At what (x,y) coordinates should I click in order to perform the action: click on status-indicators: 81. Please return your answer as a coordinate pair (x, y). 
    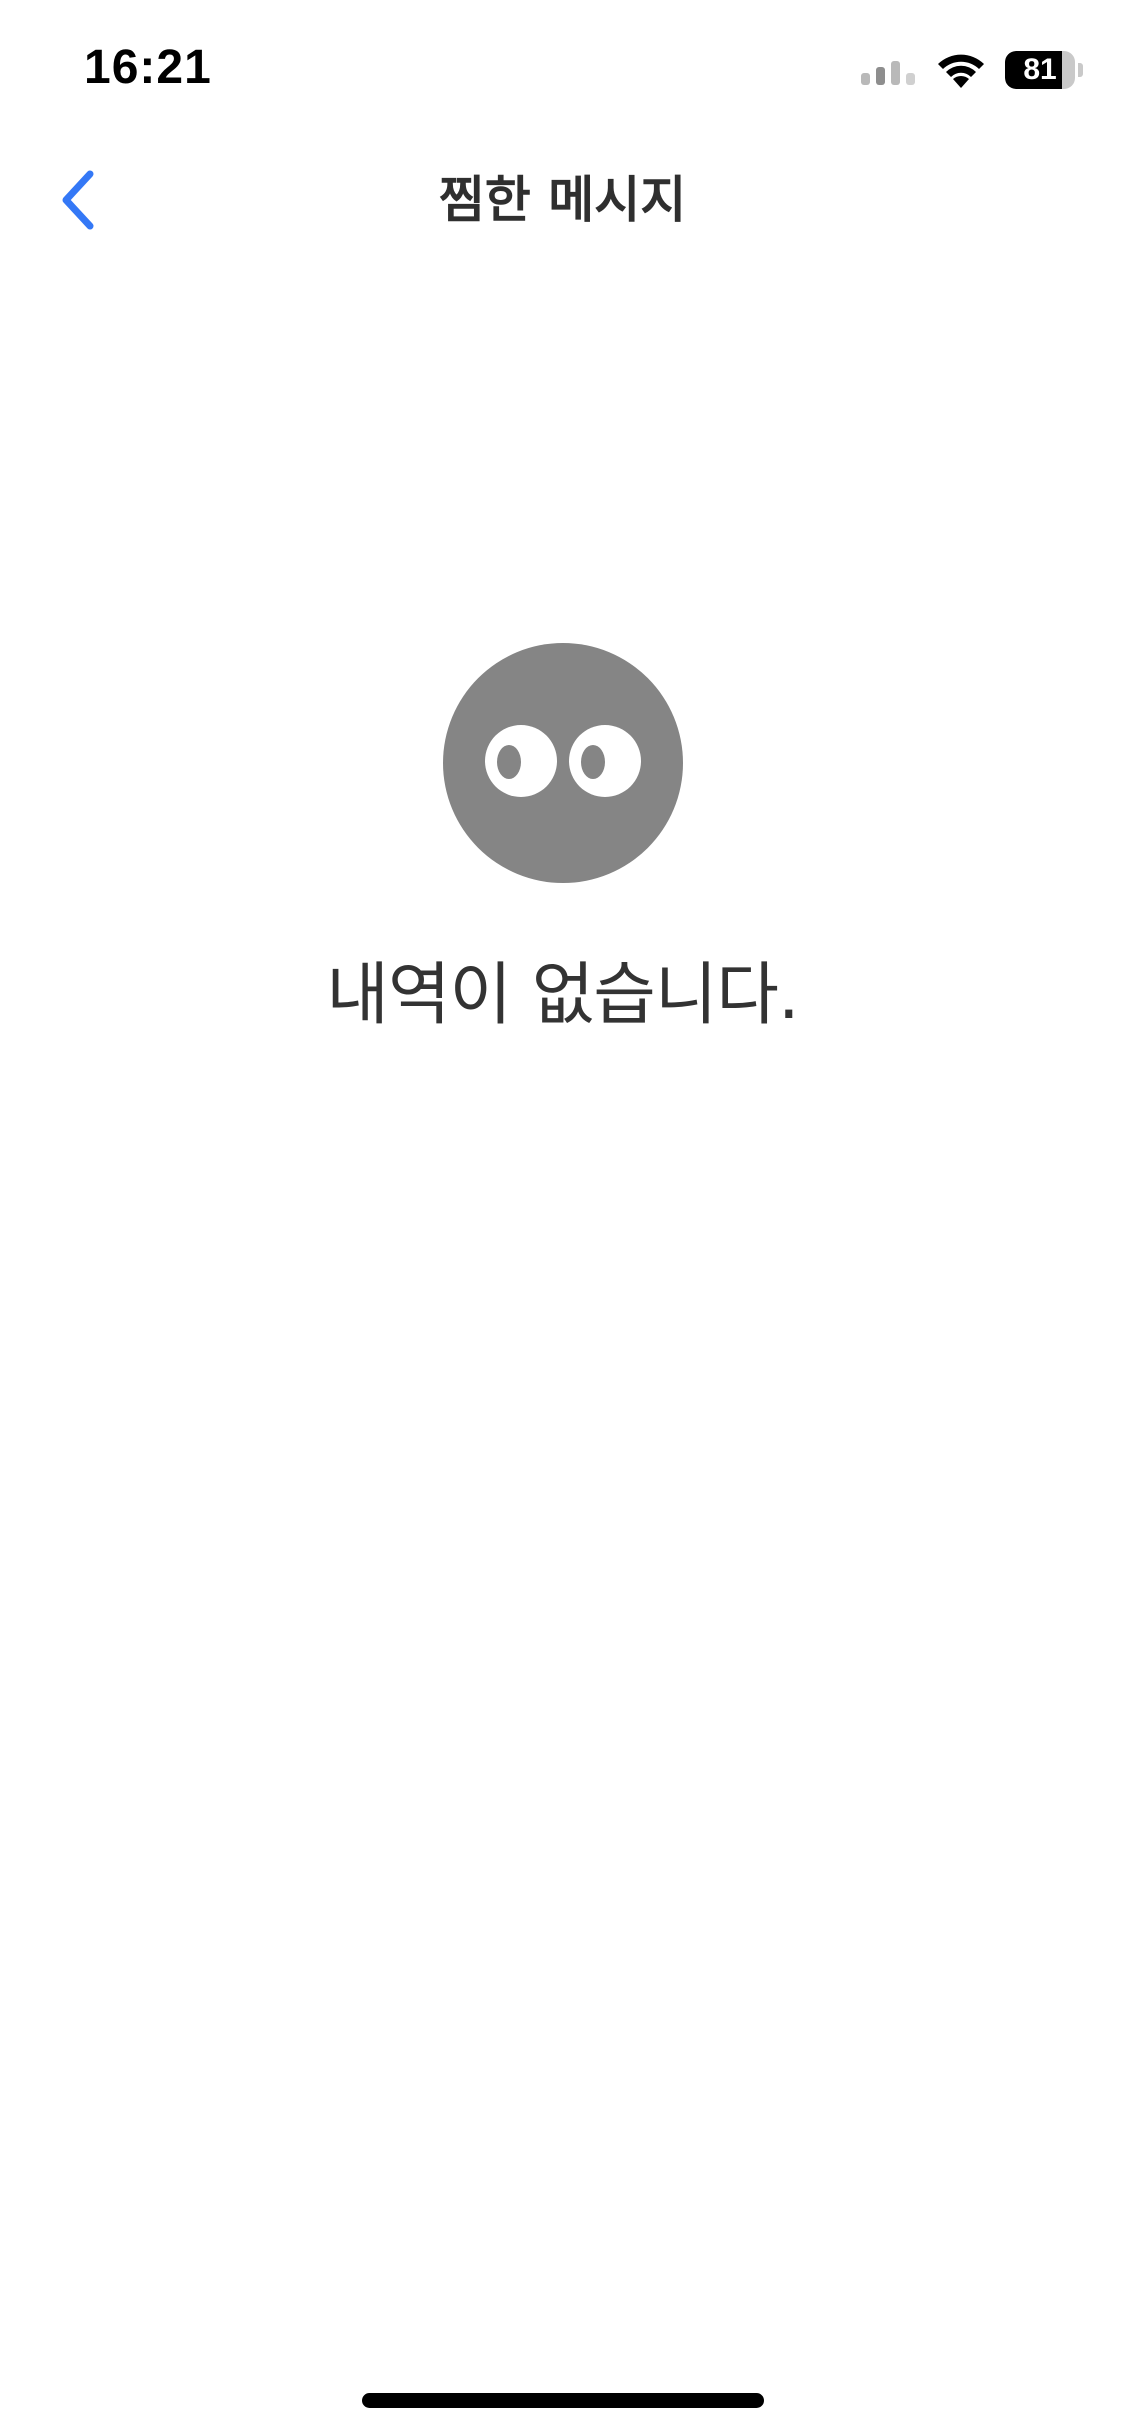
    Looking at the image, I should click on (972, 70).